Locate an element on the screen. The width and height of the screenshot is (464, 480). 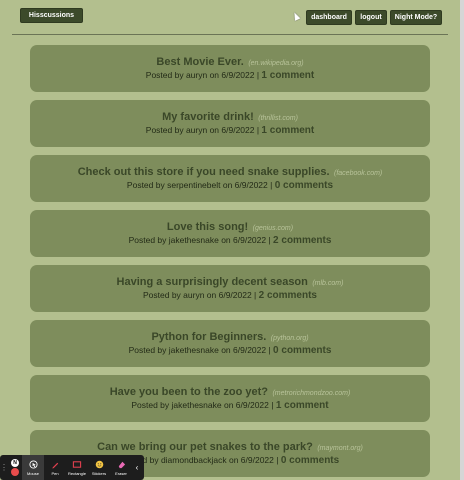
tool-stickers: Stickers is located at coordinates (99, 467).